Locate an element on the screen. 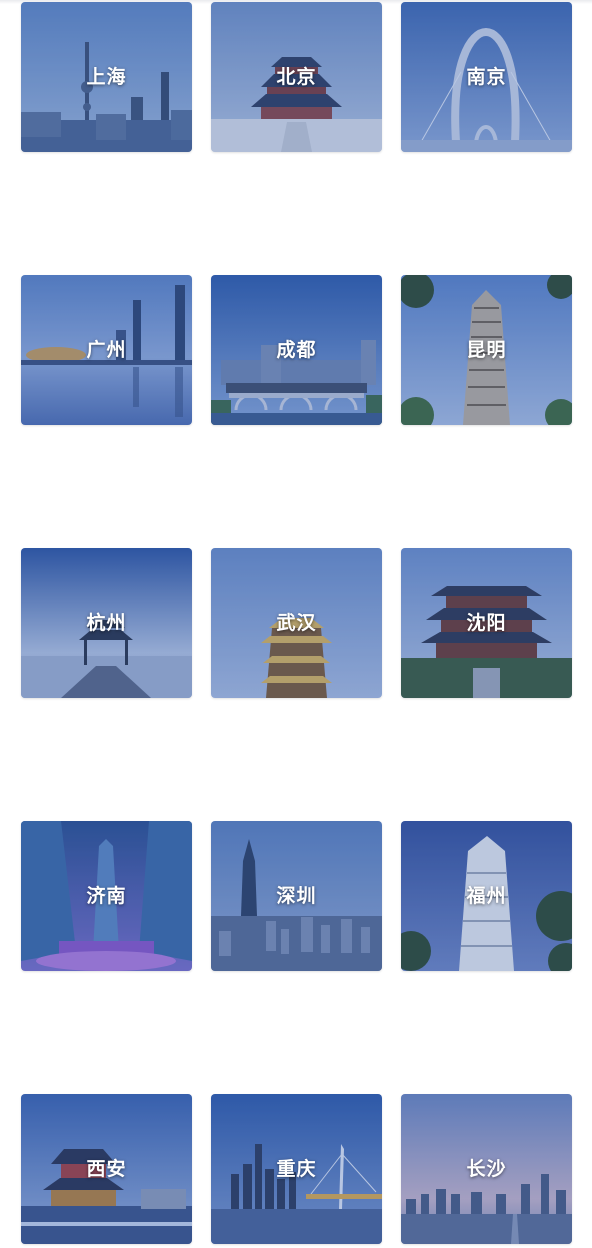 The width and height of the screenshot is (592, 1248). city-card-shanghai: 上海 is located at coordinates (106, 77).